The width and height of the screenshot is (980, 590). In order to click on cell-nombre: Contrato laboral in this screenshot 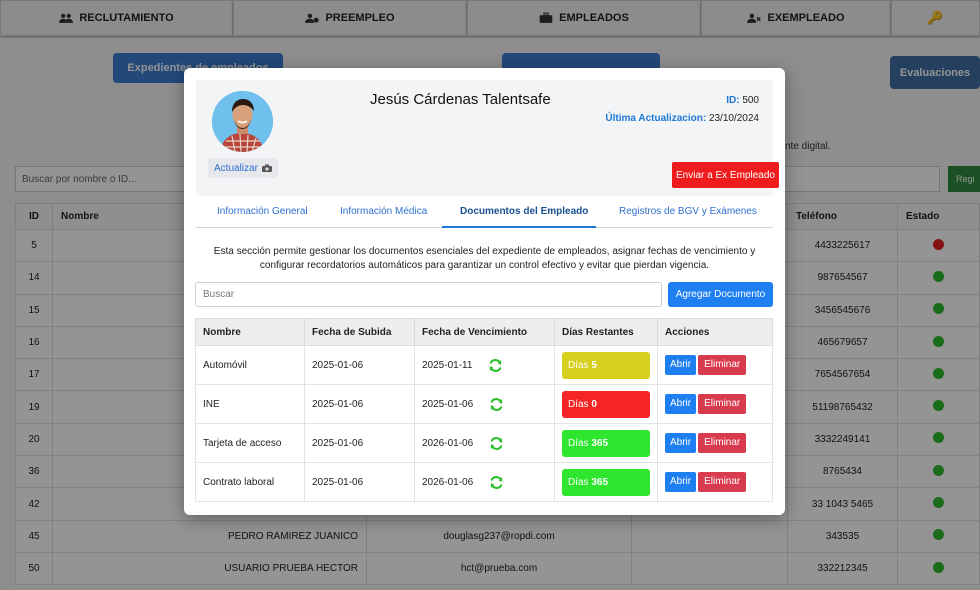, I will do `click(250, 482)`.